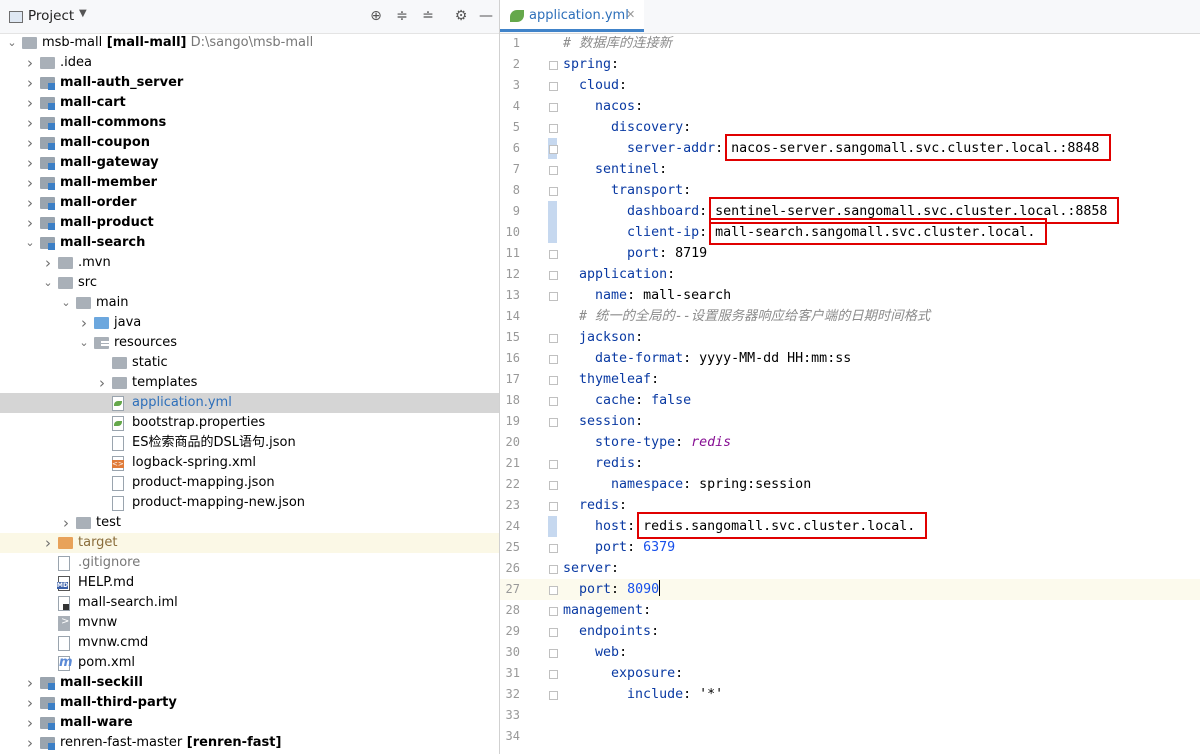 This screenshot has width=1200, height=754. I want to click on code-line: 34, so click(850, 736).